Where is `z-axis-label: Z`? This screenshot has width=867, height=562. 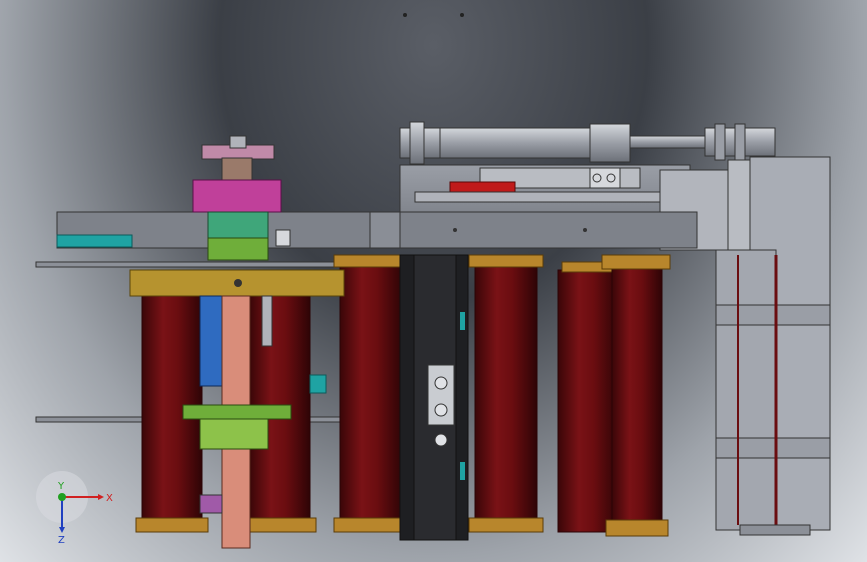 z-axis-label: Z is located at coordinates (61, 540).